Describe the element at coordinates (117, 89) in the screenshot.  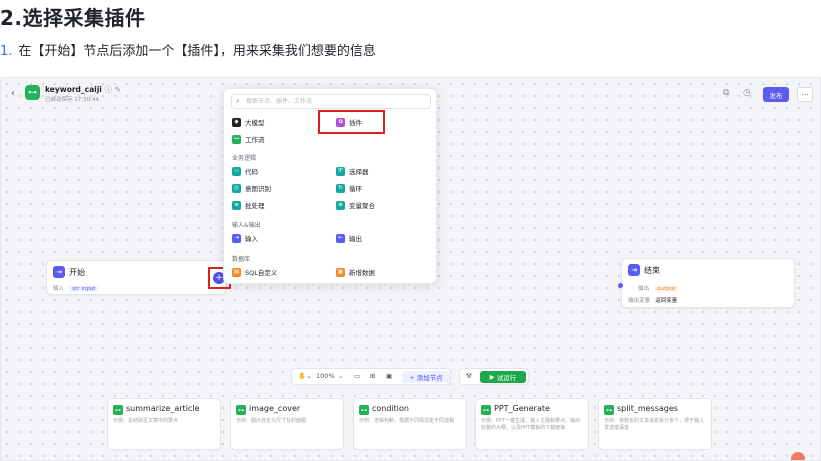
I see `edit-icon: ✎` at that location.